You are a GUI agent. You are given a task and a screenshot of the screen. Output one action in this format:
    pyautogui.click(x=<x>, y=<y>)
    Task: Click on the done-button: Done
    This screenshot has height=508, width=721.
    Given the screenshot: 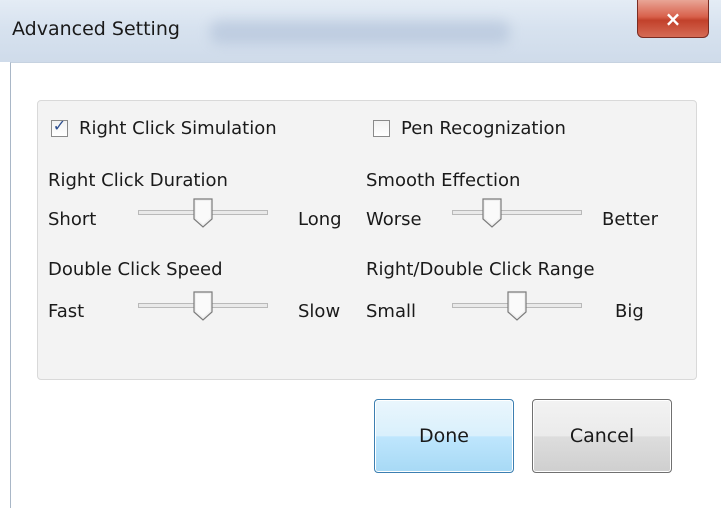 What is the action you would take?
    pyautogui.click(x=444, y=436)
    